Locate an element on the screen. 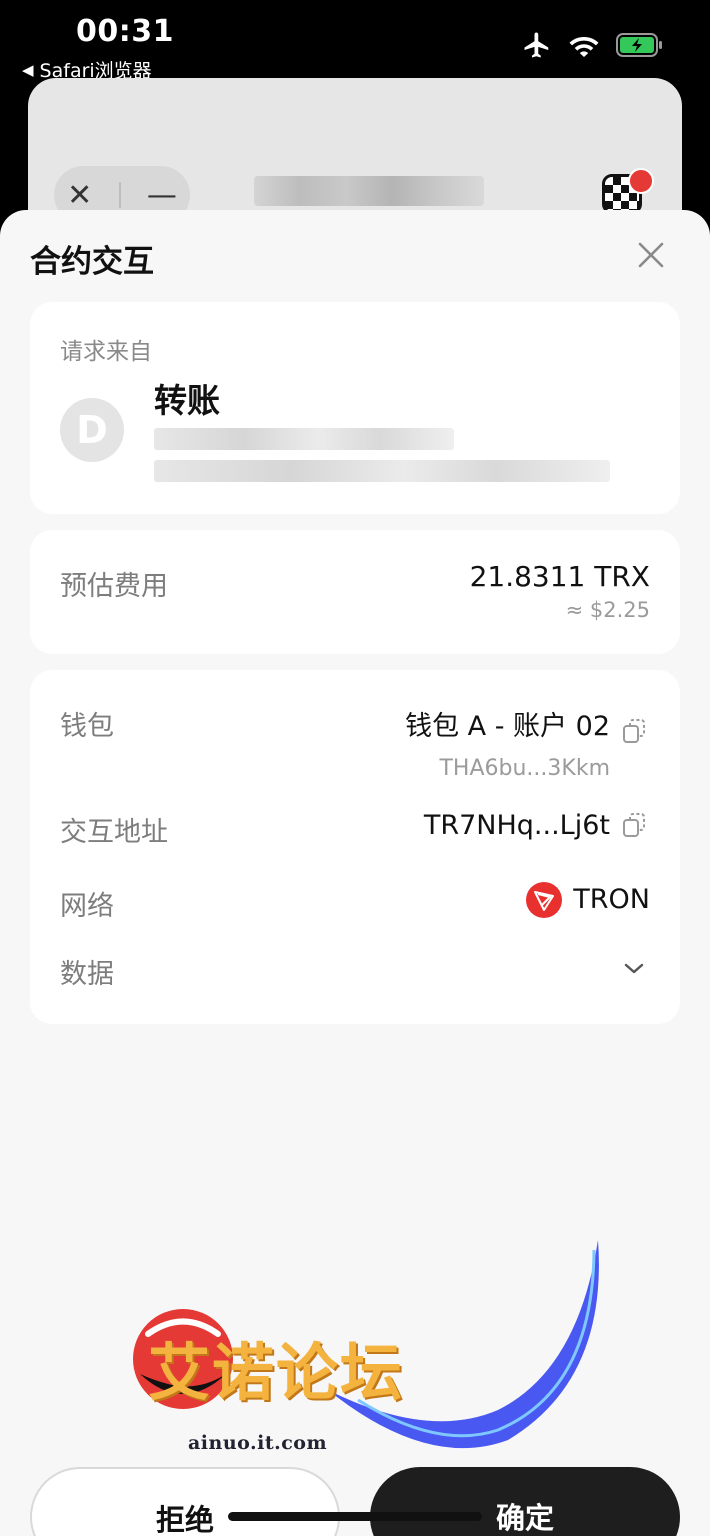 This screenshot has width=710, height=1536. request-from-label: 请求来自 is located at coordinates (106, 352).